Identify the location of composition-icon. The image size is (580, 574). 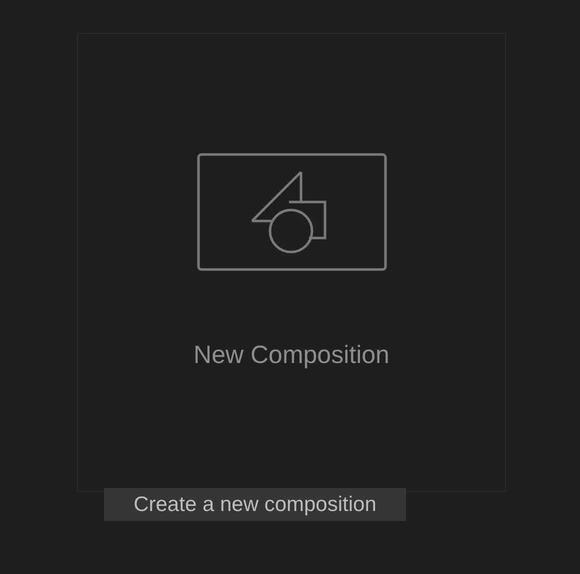
(291, 212).